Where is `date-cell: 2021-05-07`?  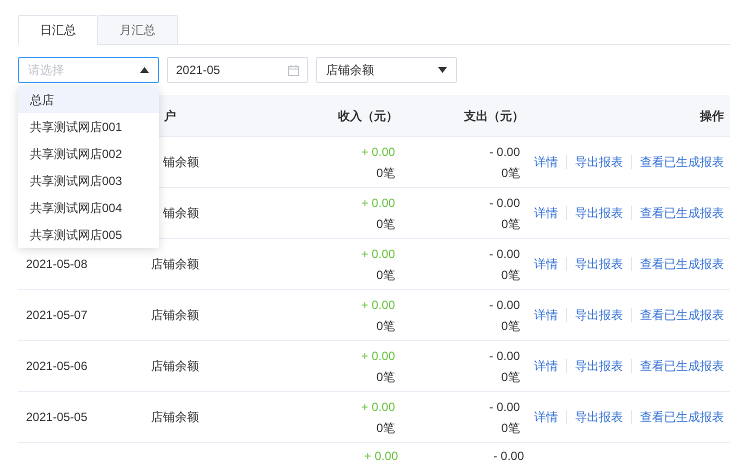
date-cell: 2021-05-07 is located at coordinates (57, 315).